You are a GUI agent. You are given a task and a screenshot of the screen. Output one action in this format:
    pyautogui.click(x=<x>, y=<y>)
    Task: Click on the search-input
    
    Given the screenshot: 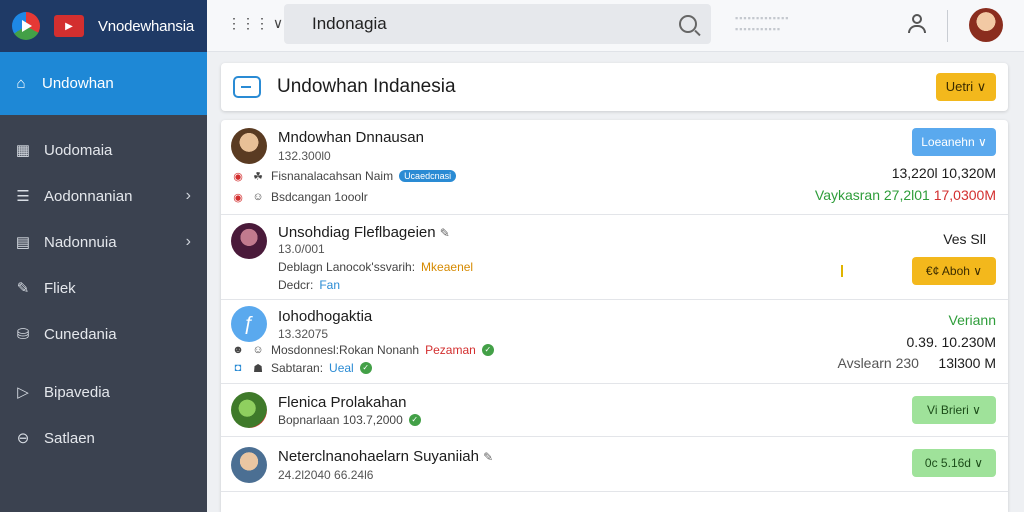 What is the action you would take?
    pyautogui.click(x=495, y=24)
    